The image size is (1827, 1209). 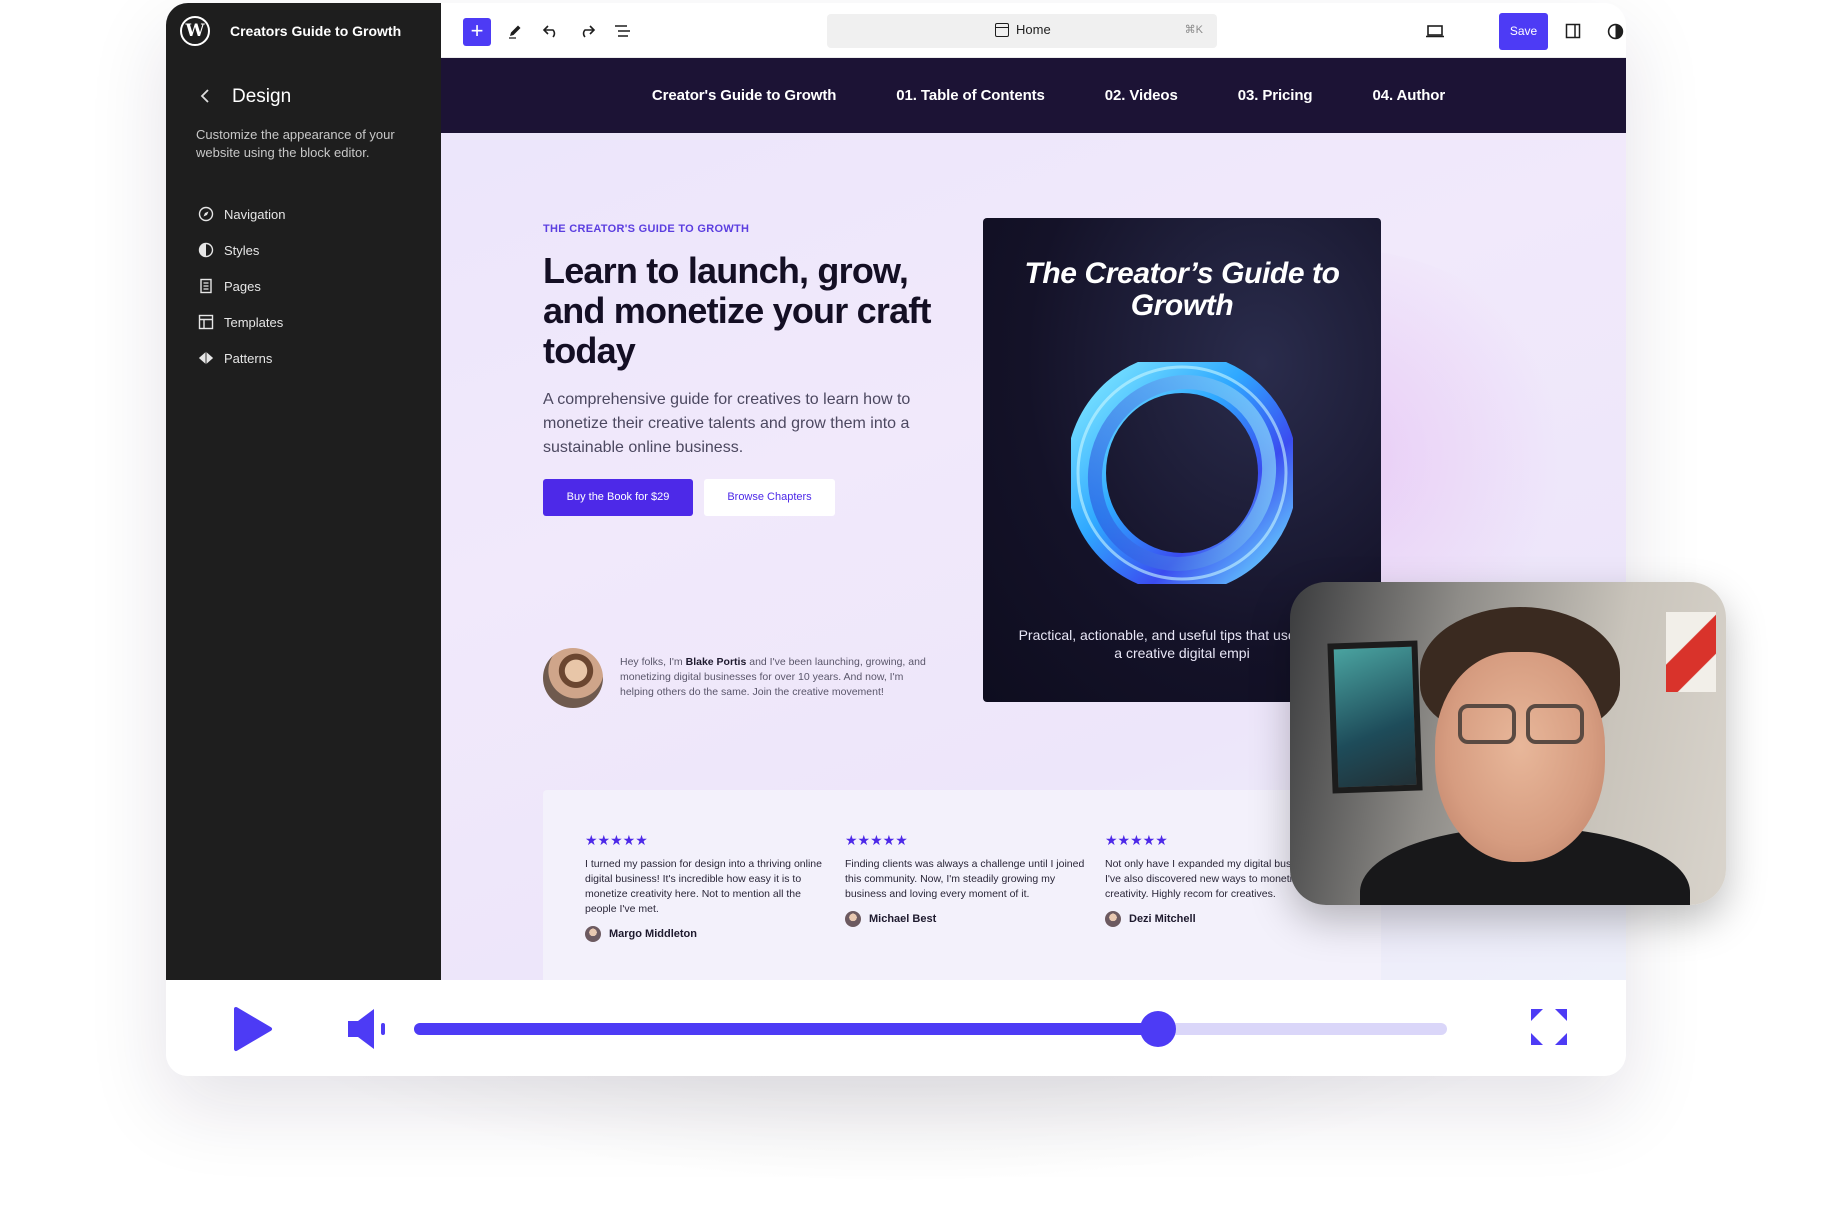 I want to click on ring-artwork, so click(x=1182, y=473).